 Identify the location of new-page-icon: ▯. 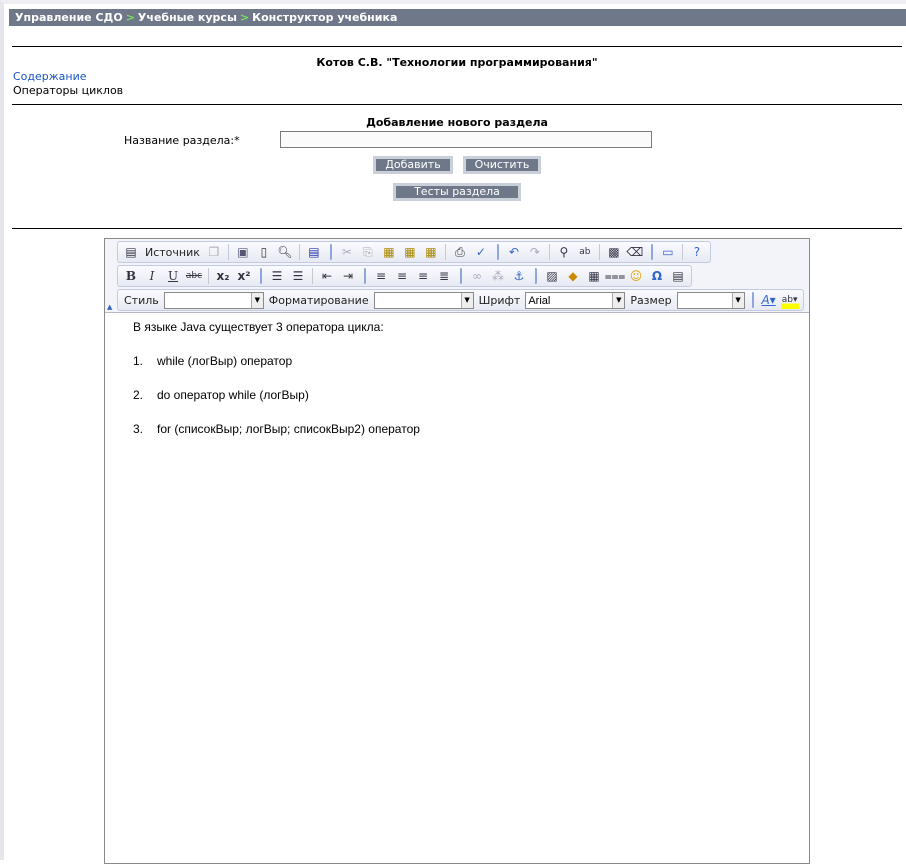
(264, 252).